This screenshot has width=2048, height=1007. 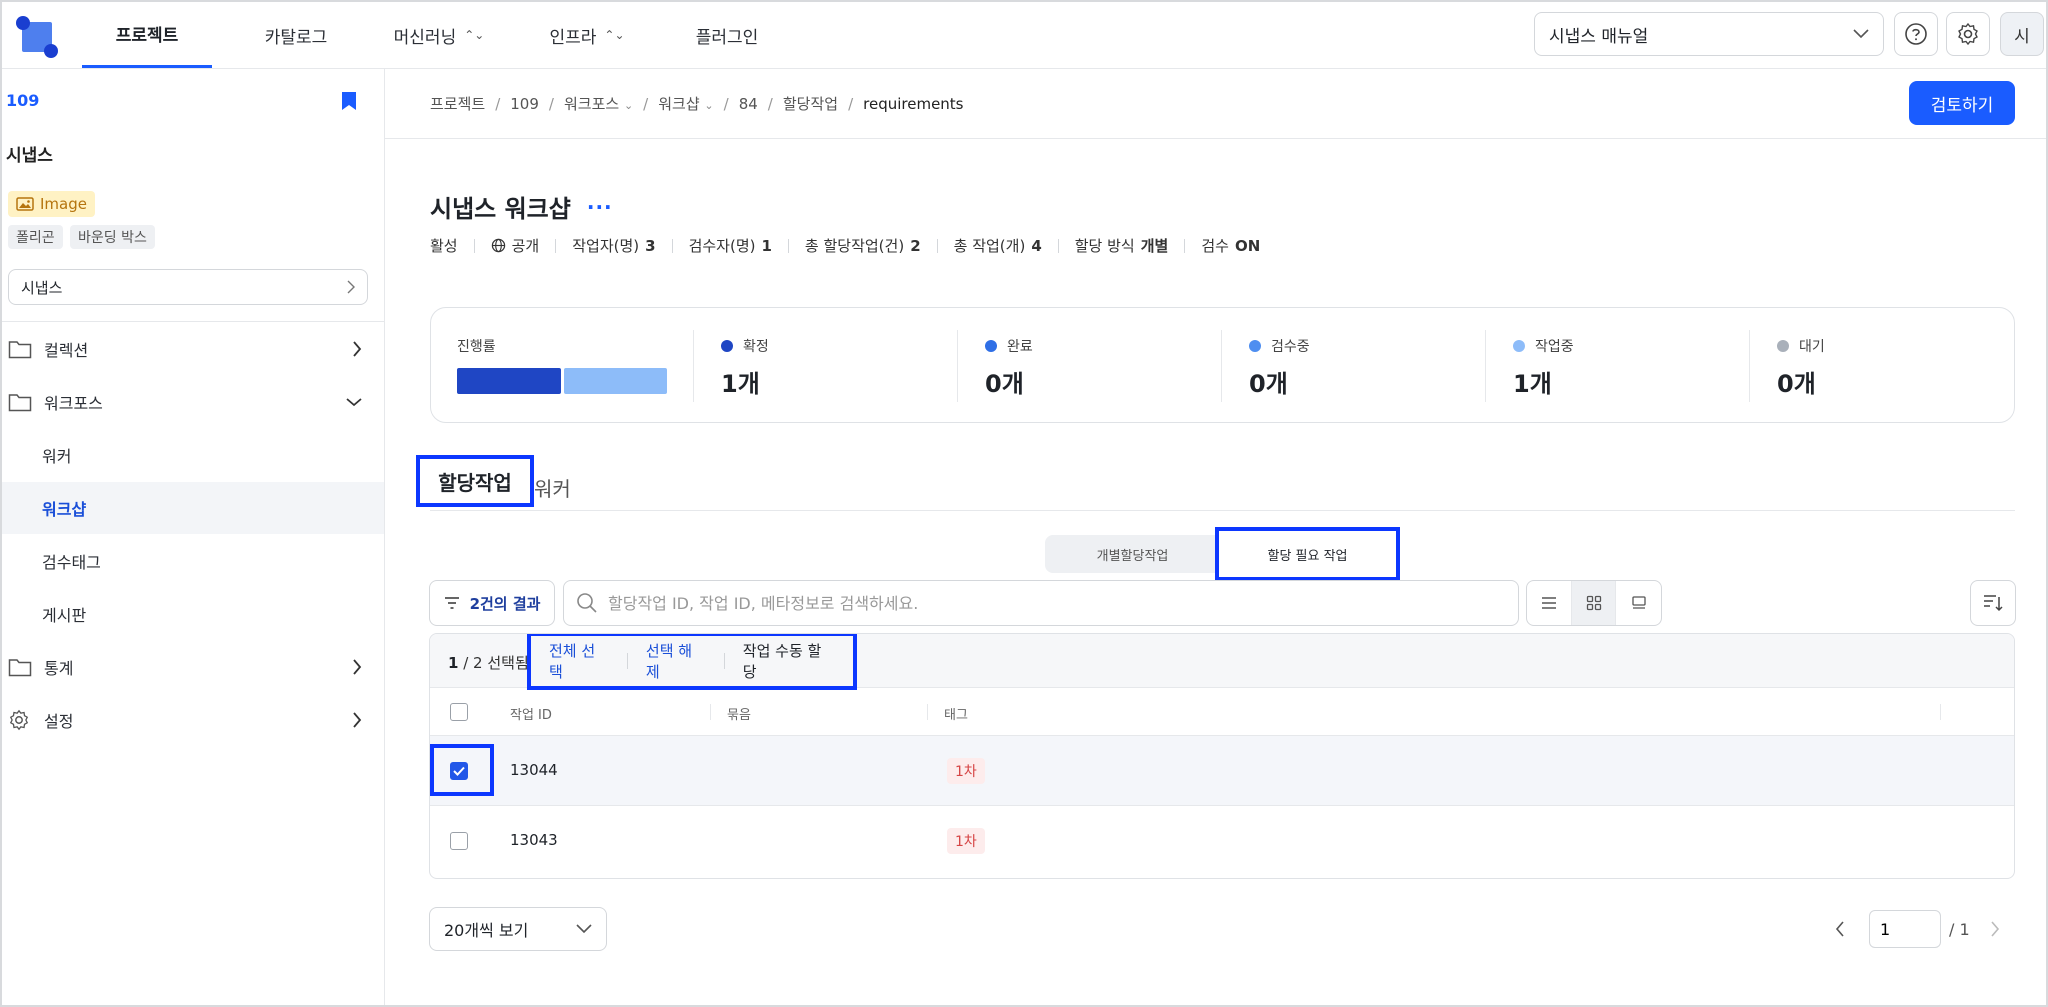 What do you see at coordinates (956, 713) in the screenshot?
I see `column-tag: 태그` at bounding box center [956, 713].